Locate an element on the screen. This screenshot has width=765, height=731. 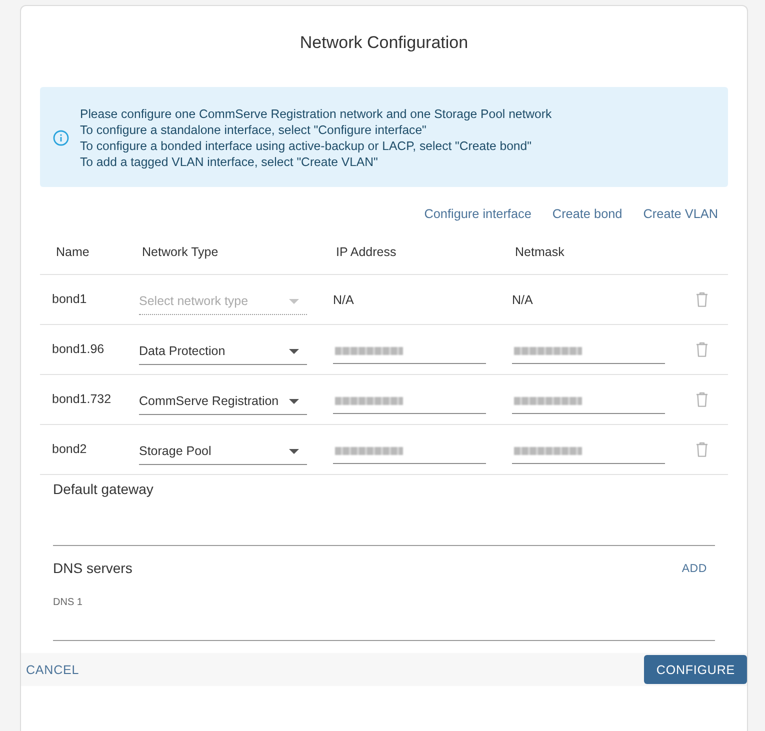
add-button: ADD is located at coordinates (694, 569).